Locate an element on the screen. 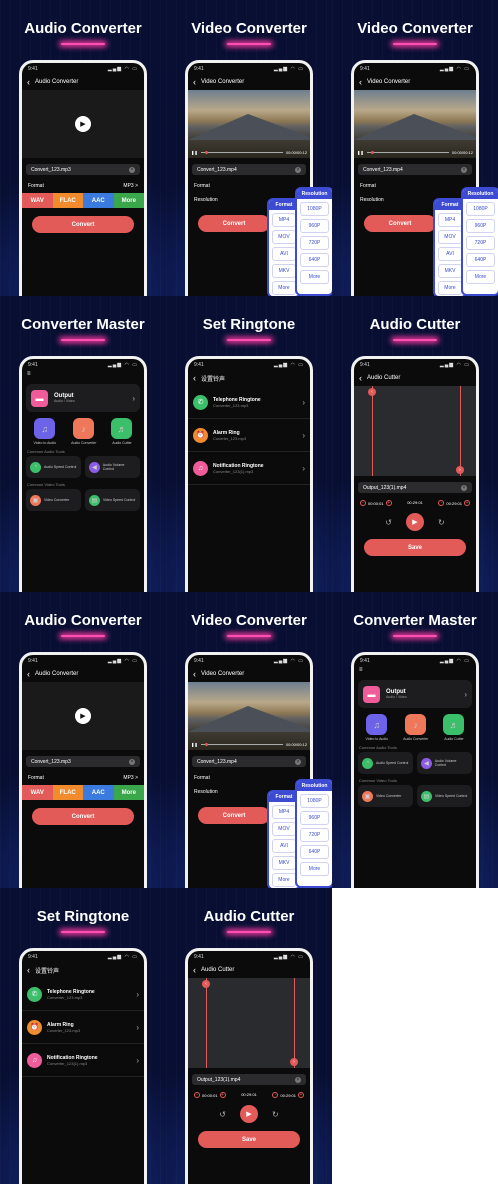 The height and width of the screenshot is (1184, 498). start-handle-icon: ‹ is located at coordinates (206, 984).